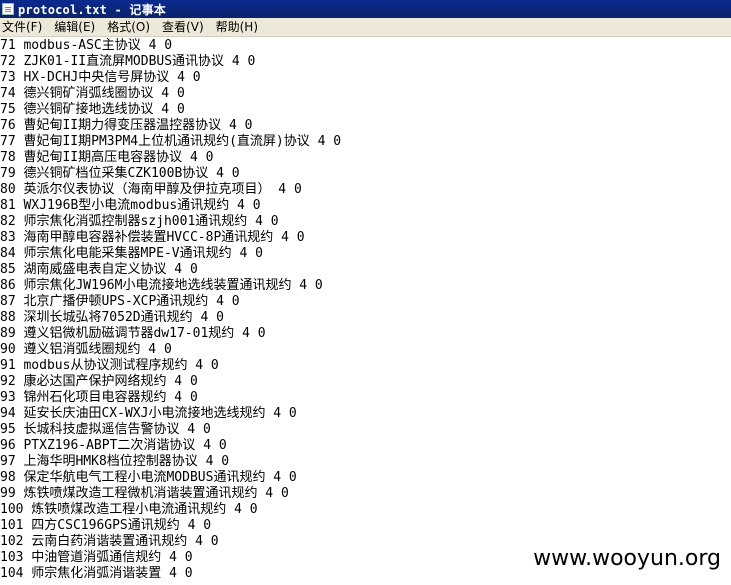 The width and height of the screenshot is (731, 585). What do you see at coordinates (24, 27) in the screenshot?
I see `menu-file: 文件(F)` at bounding box center [24, 27].